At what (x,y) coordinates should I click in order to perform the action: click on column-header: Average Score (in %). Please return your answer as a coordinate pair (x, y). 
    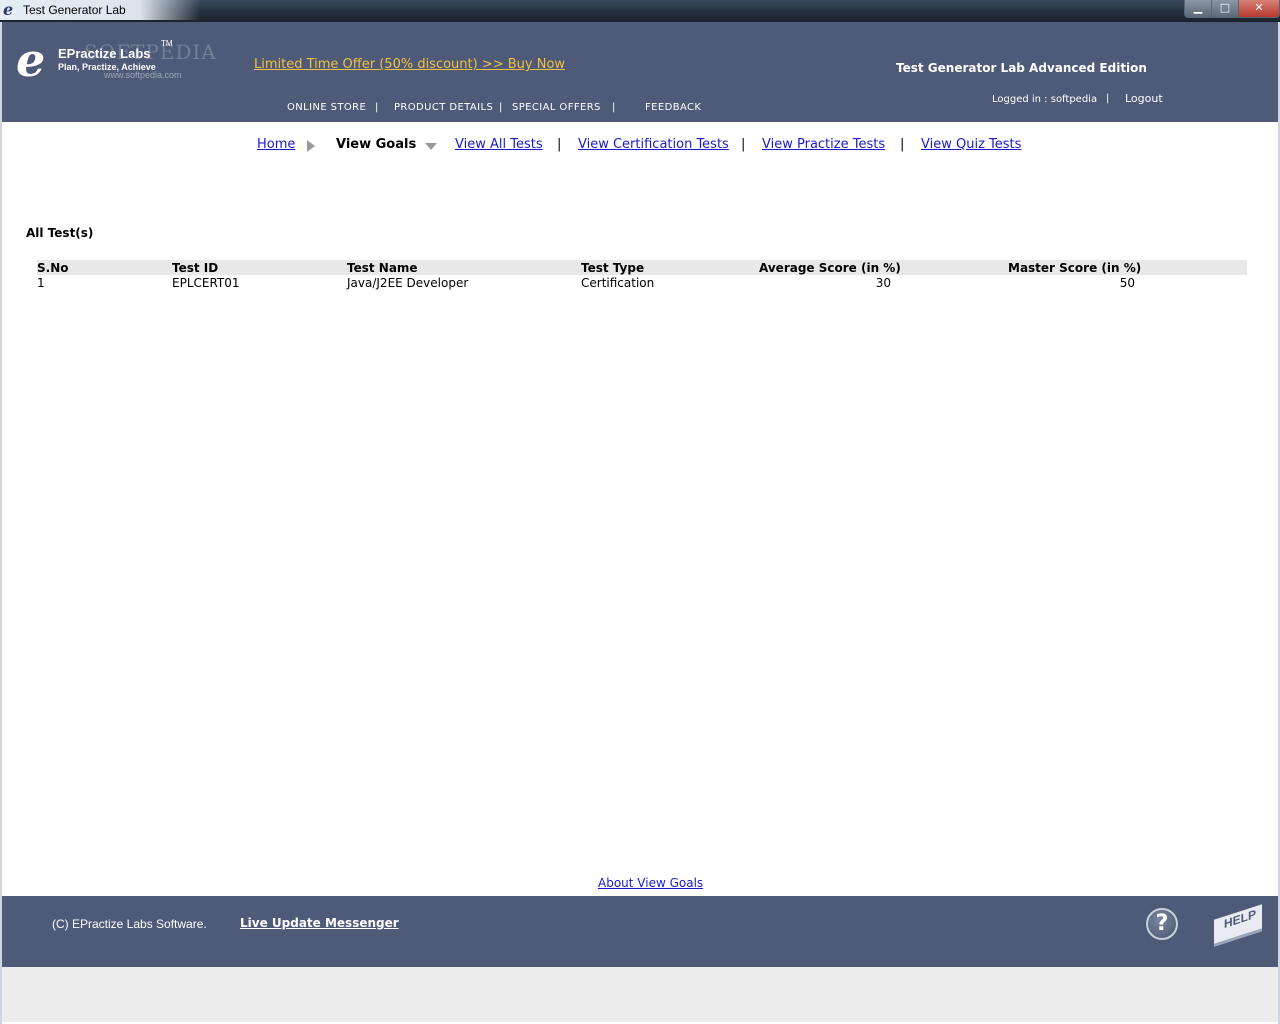
    Looking at the image, I should click on (830, 268).